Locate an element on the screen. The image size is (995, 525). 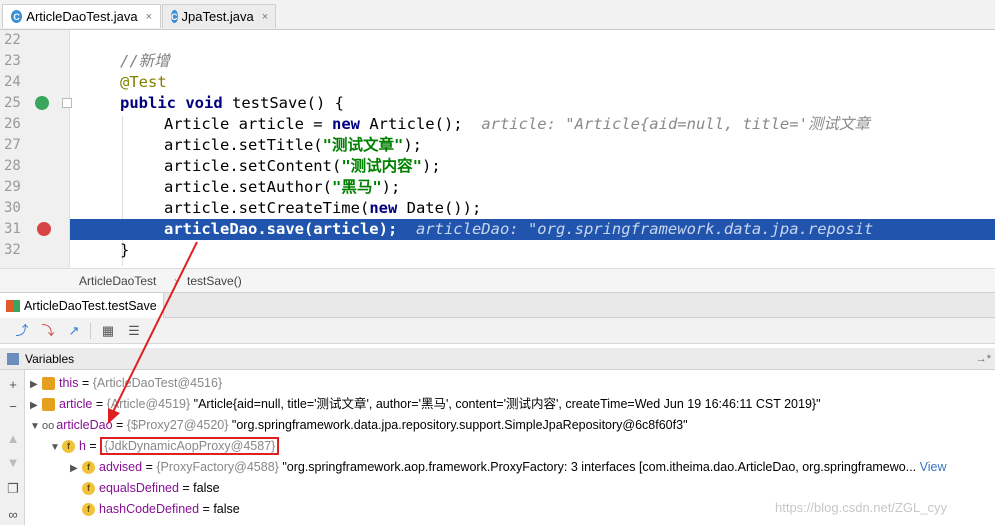
annotation-arrow is located at coordinates (153, 332).